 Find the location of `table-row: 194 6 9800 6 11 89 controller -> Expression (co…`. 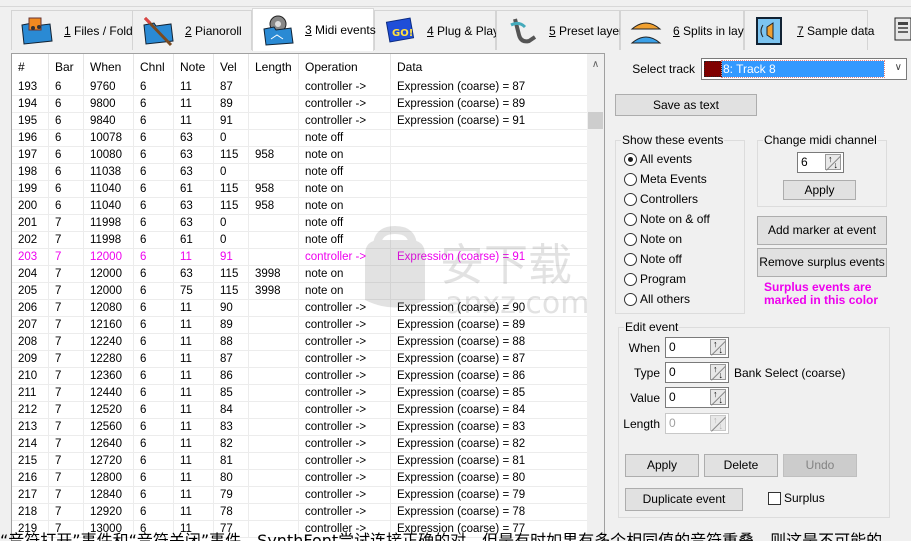

table-row: 194 6 9800 6 11 89 controller -> Expression (co… is located at coordinates (300, 104).